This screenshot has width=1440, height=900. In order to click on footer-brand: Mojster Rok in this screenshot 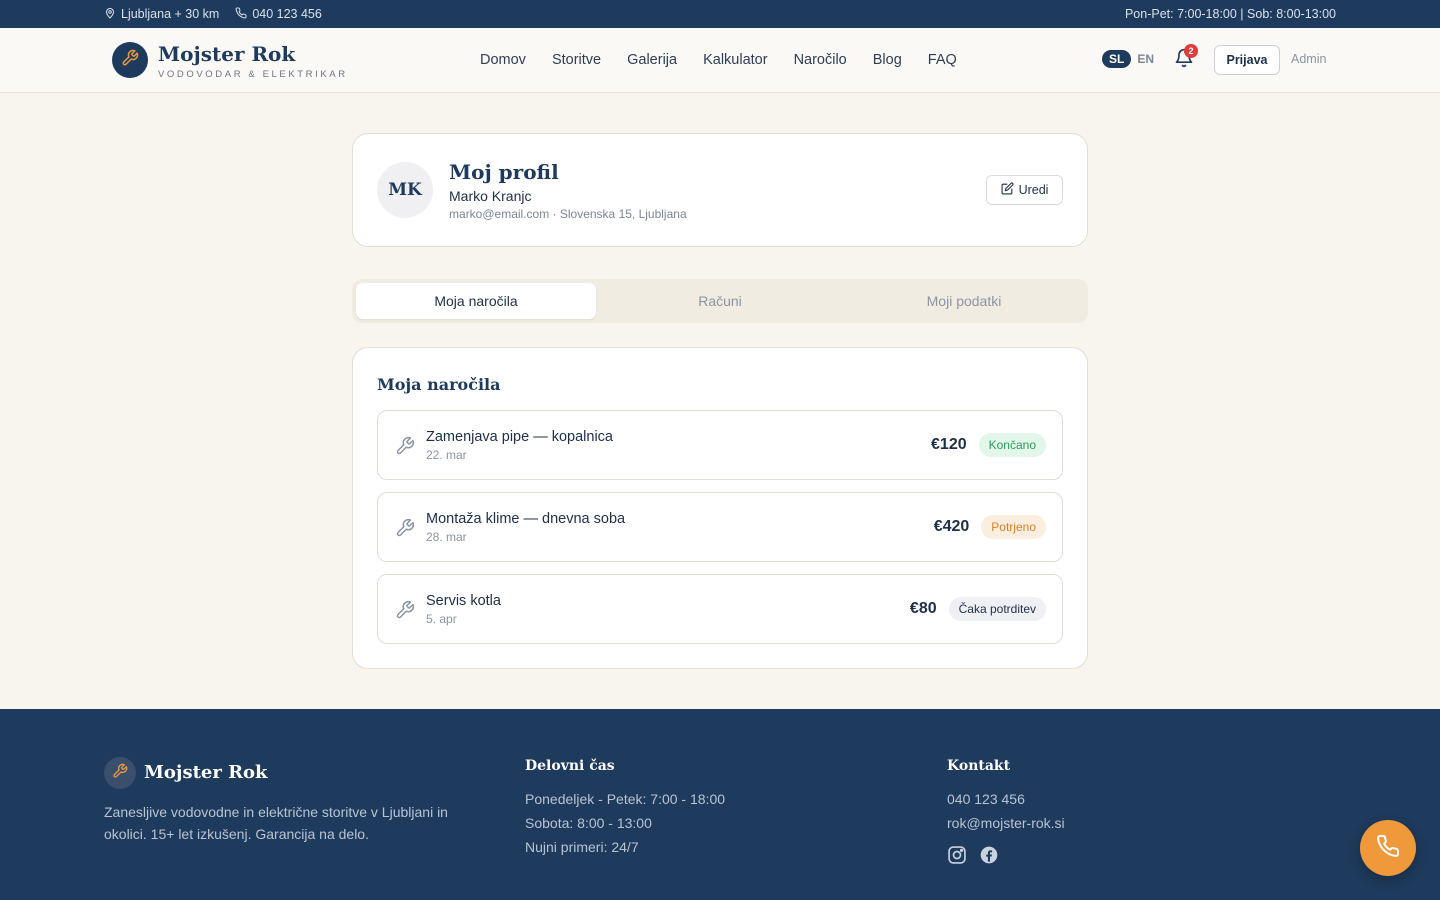, I will do `click(206, 772)`.